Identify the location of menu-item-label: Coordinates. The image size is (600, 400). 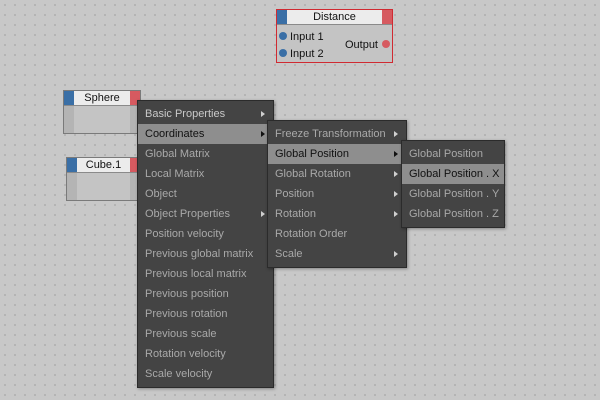
(175, 134).